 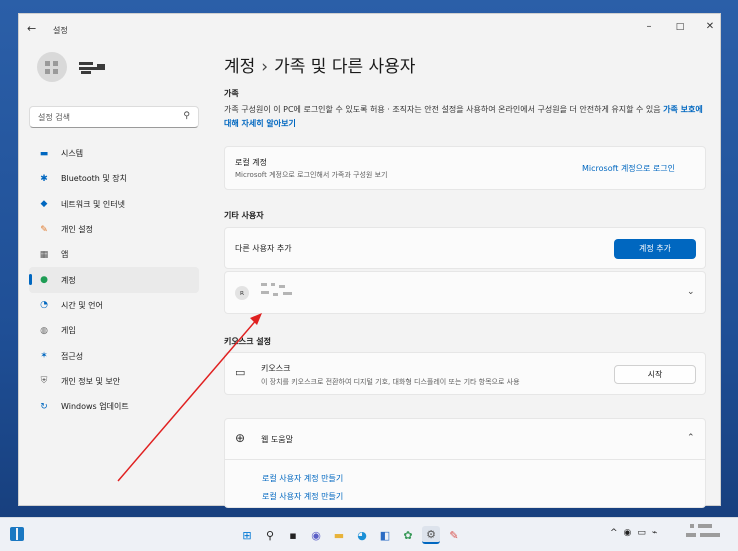 I want to click on photos-icon: ✿, so click(x=408, y=535).